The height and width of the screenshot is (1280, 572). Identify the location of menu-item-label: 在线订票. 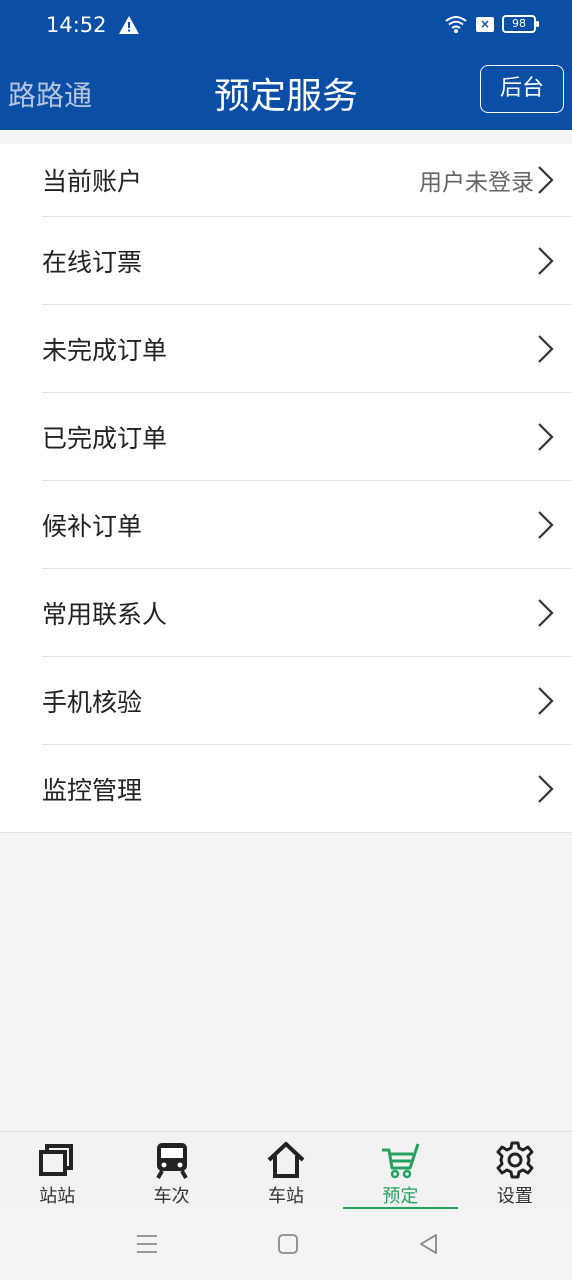
(92, 262).